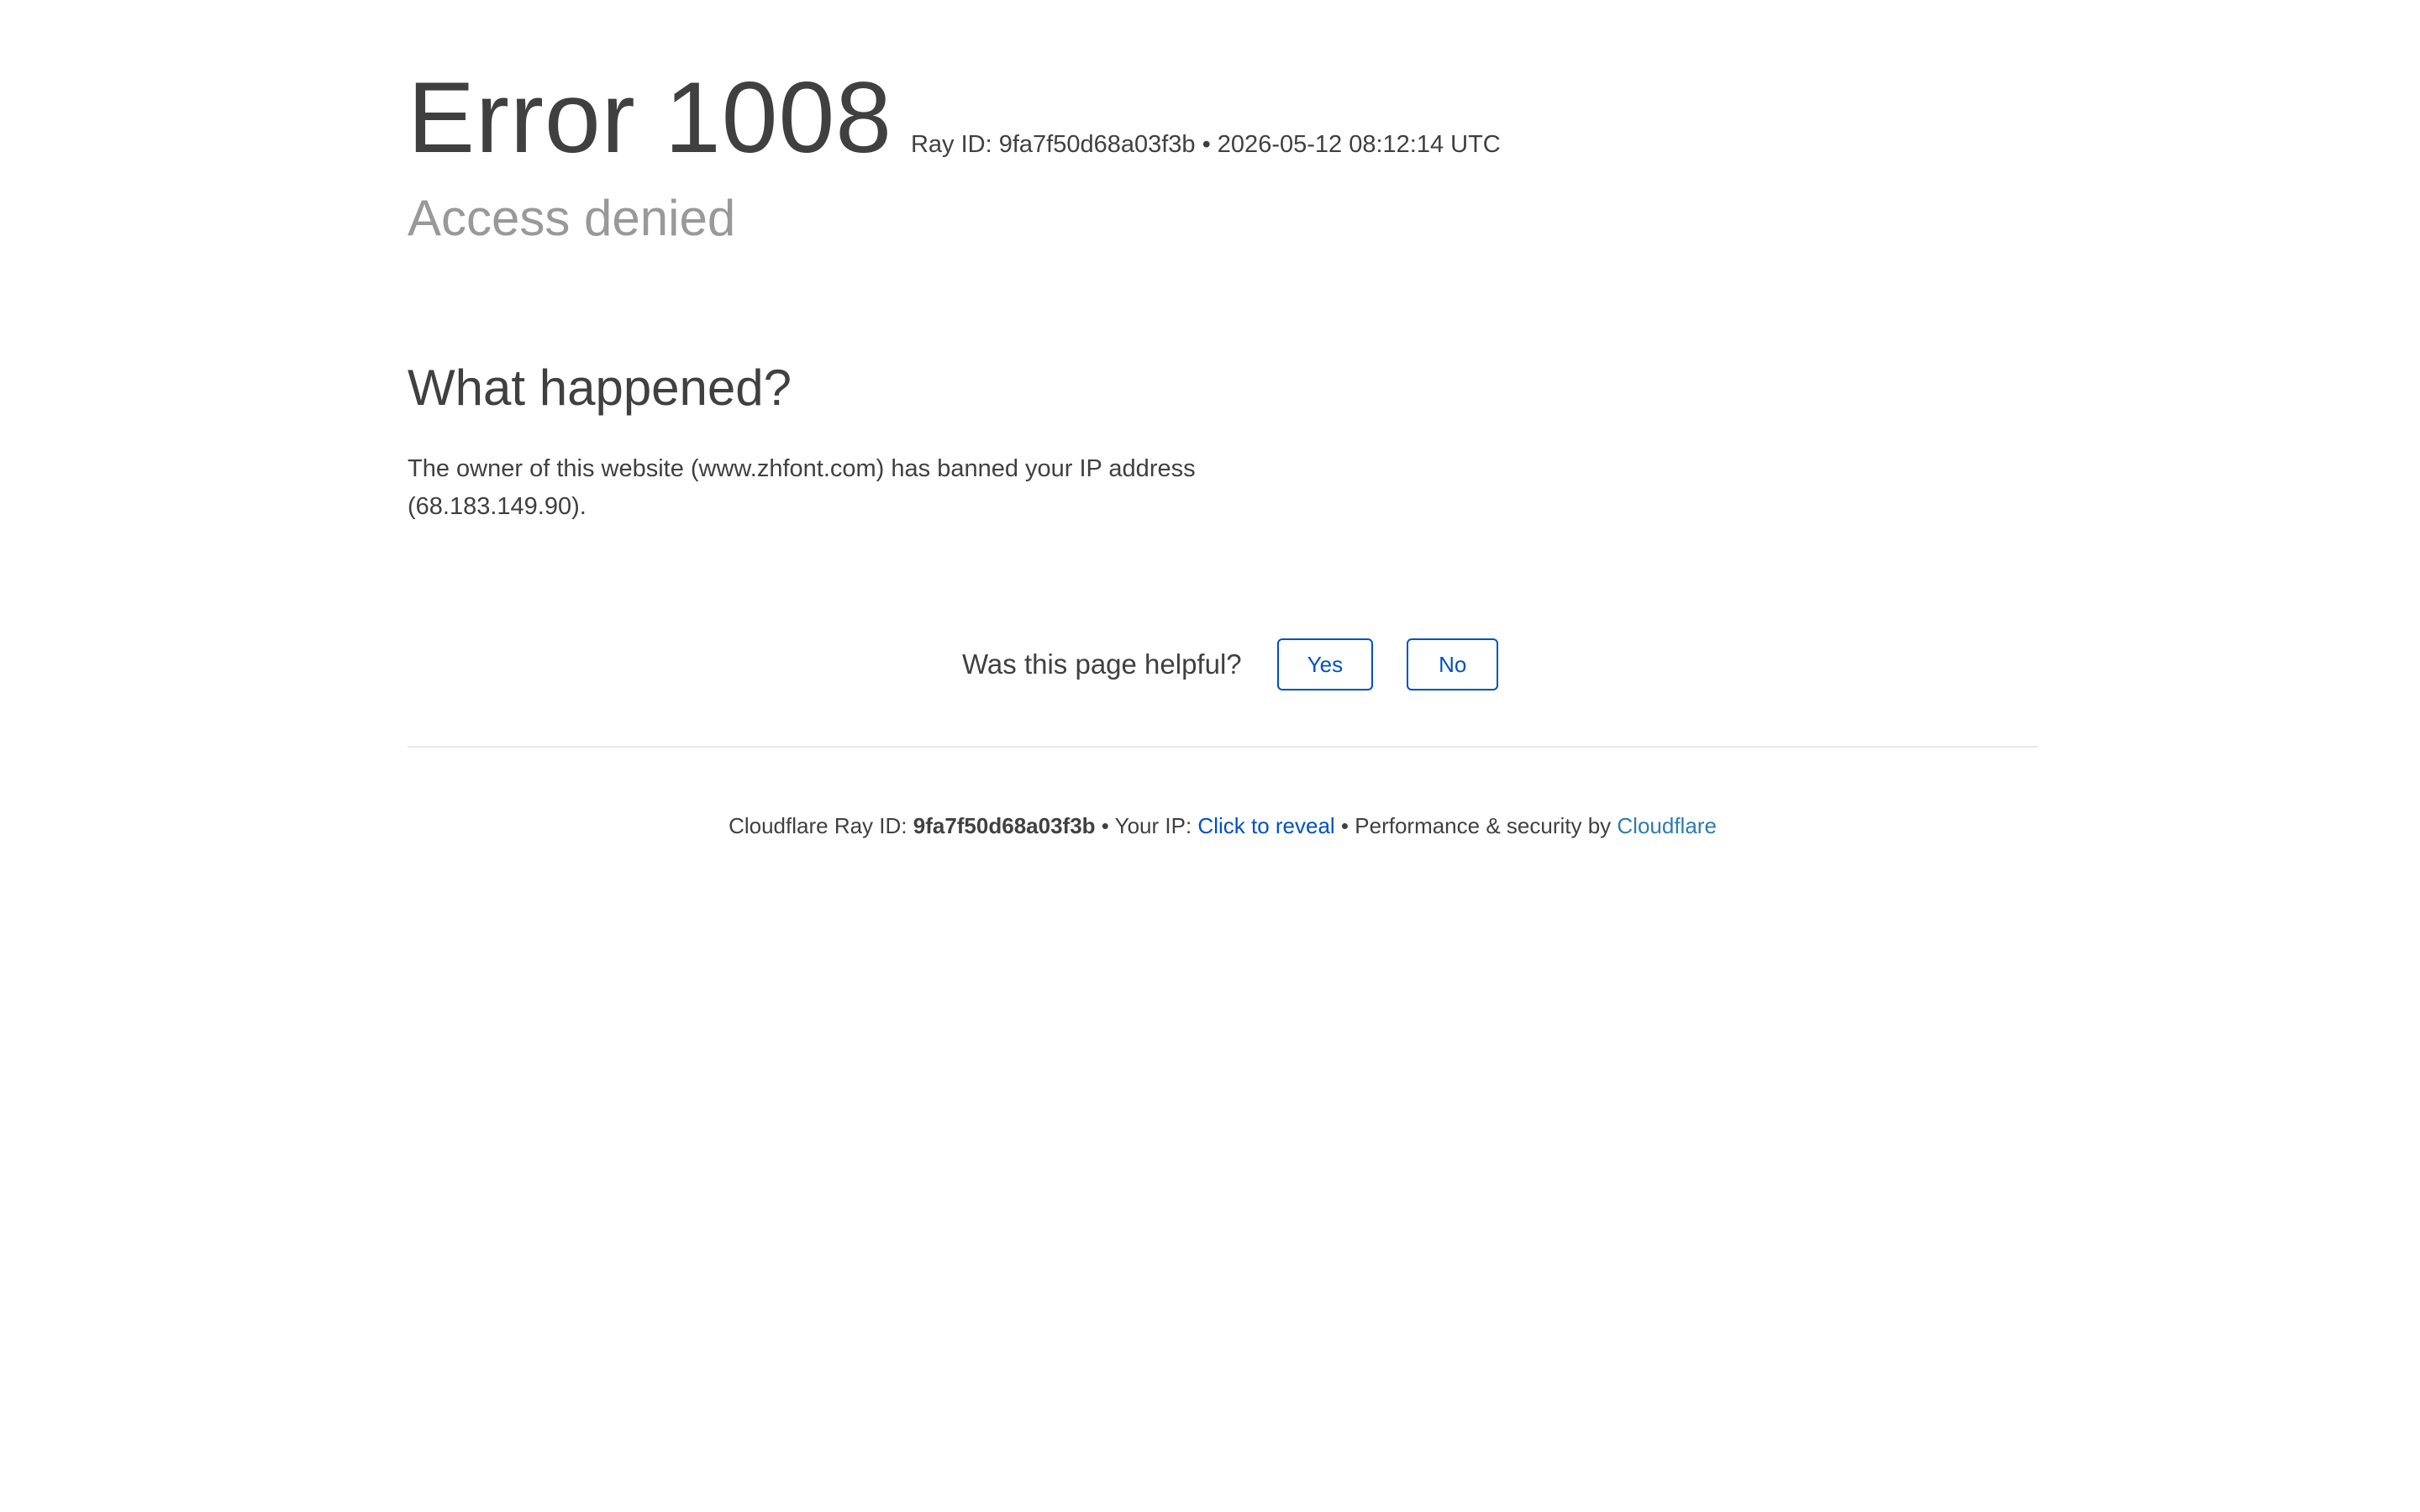 This screenshot has width=2420, height=1512. What do you see at coordinates (1156, 825) in the screenshot?
I see `footer-ip-label: Your IP:` at bounding box center [1156, 825].